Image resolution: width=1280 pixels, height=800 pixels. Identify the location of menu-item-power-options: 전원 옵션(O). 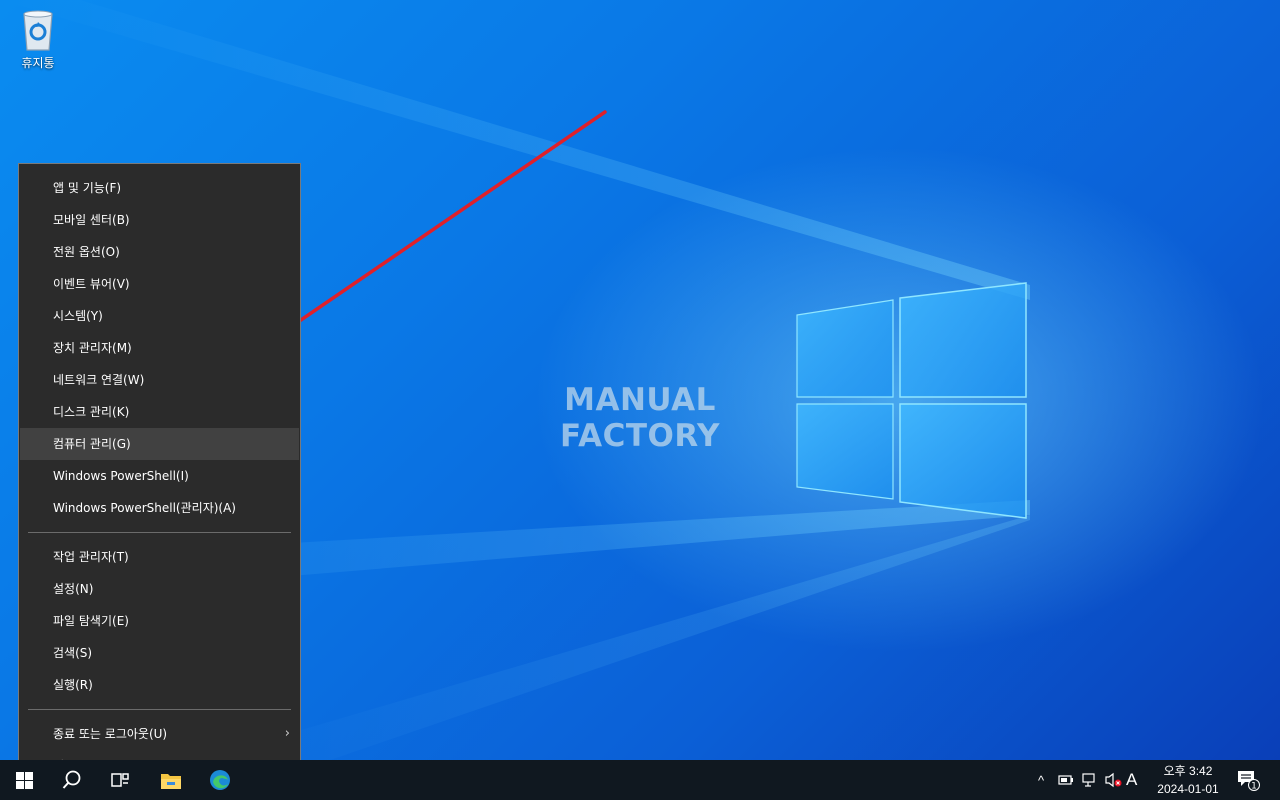
(159, 252).